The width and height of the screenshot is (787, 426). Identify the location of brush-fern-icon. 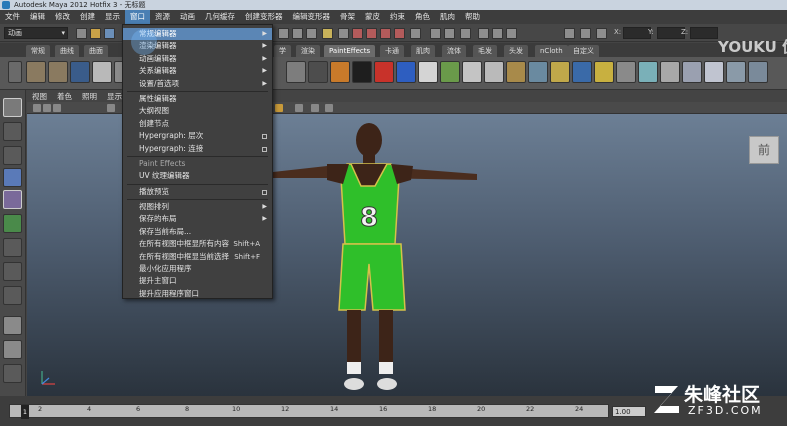
(648, 72).